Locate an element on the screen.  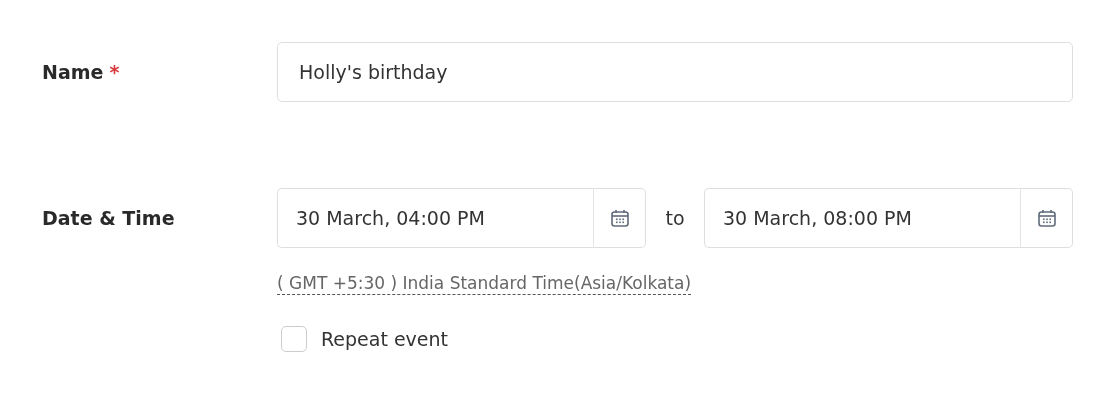
timezone-link: ( GMT +5:30 ) India Standard Time(Asia/Kolkata) is located at coordinates (484, 284).